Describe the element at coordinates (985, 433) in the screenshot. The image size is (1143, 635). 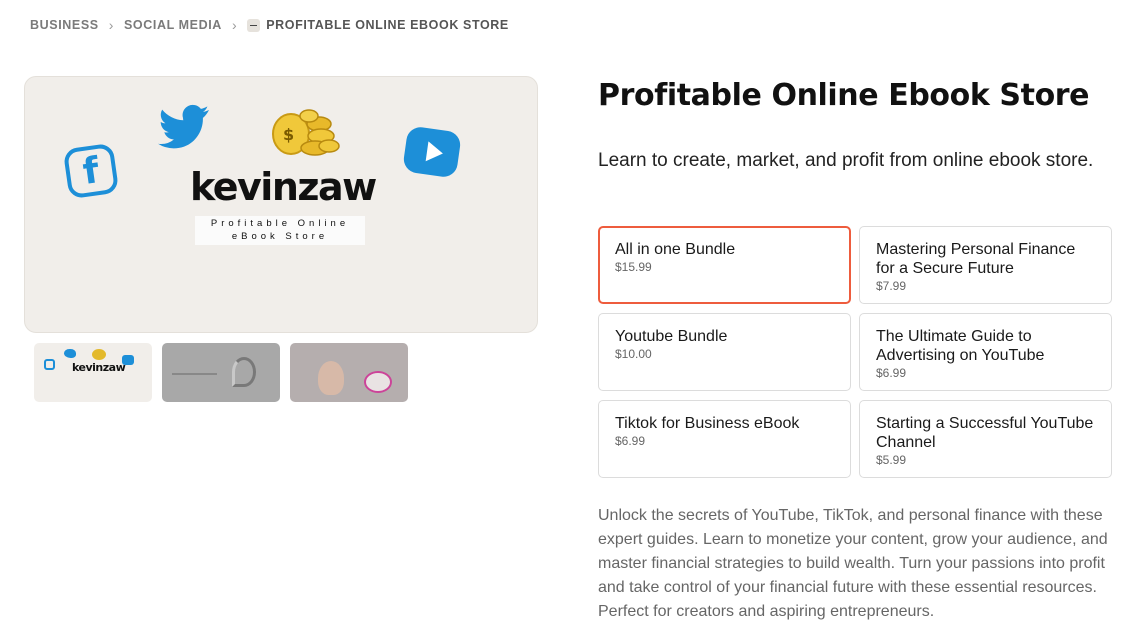
I see `variant-name: Starting a Successful YouTube Channel` at that location.